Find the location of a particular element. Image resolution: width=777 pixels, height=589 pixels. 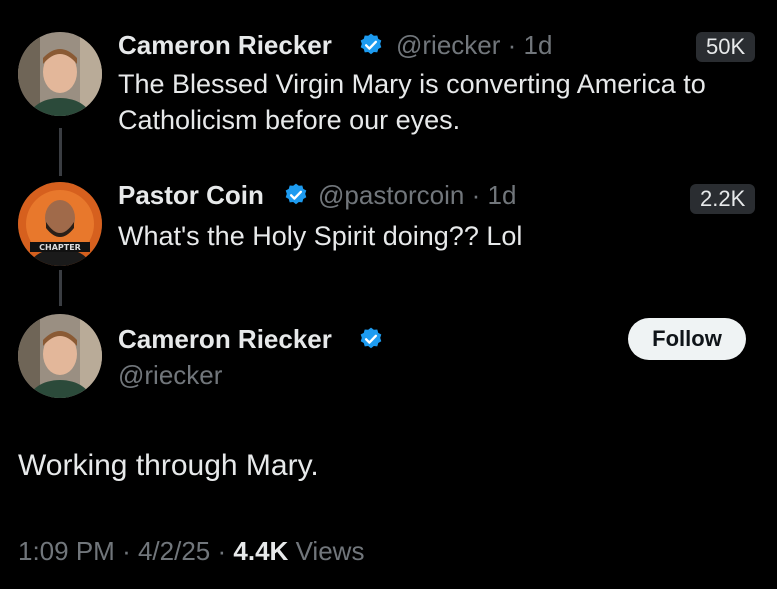

views-count: 4.4K is located at coordinates (261, 551).